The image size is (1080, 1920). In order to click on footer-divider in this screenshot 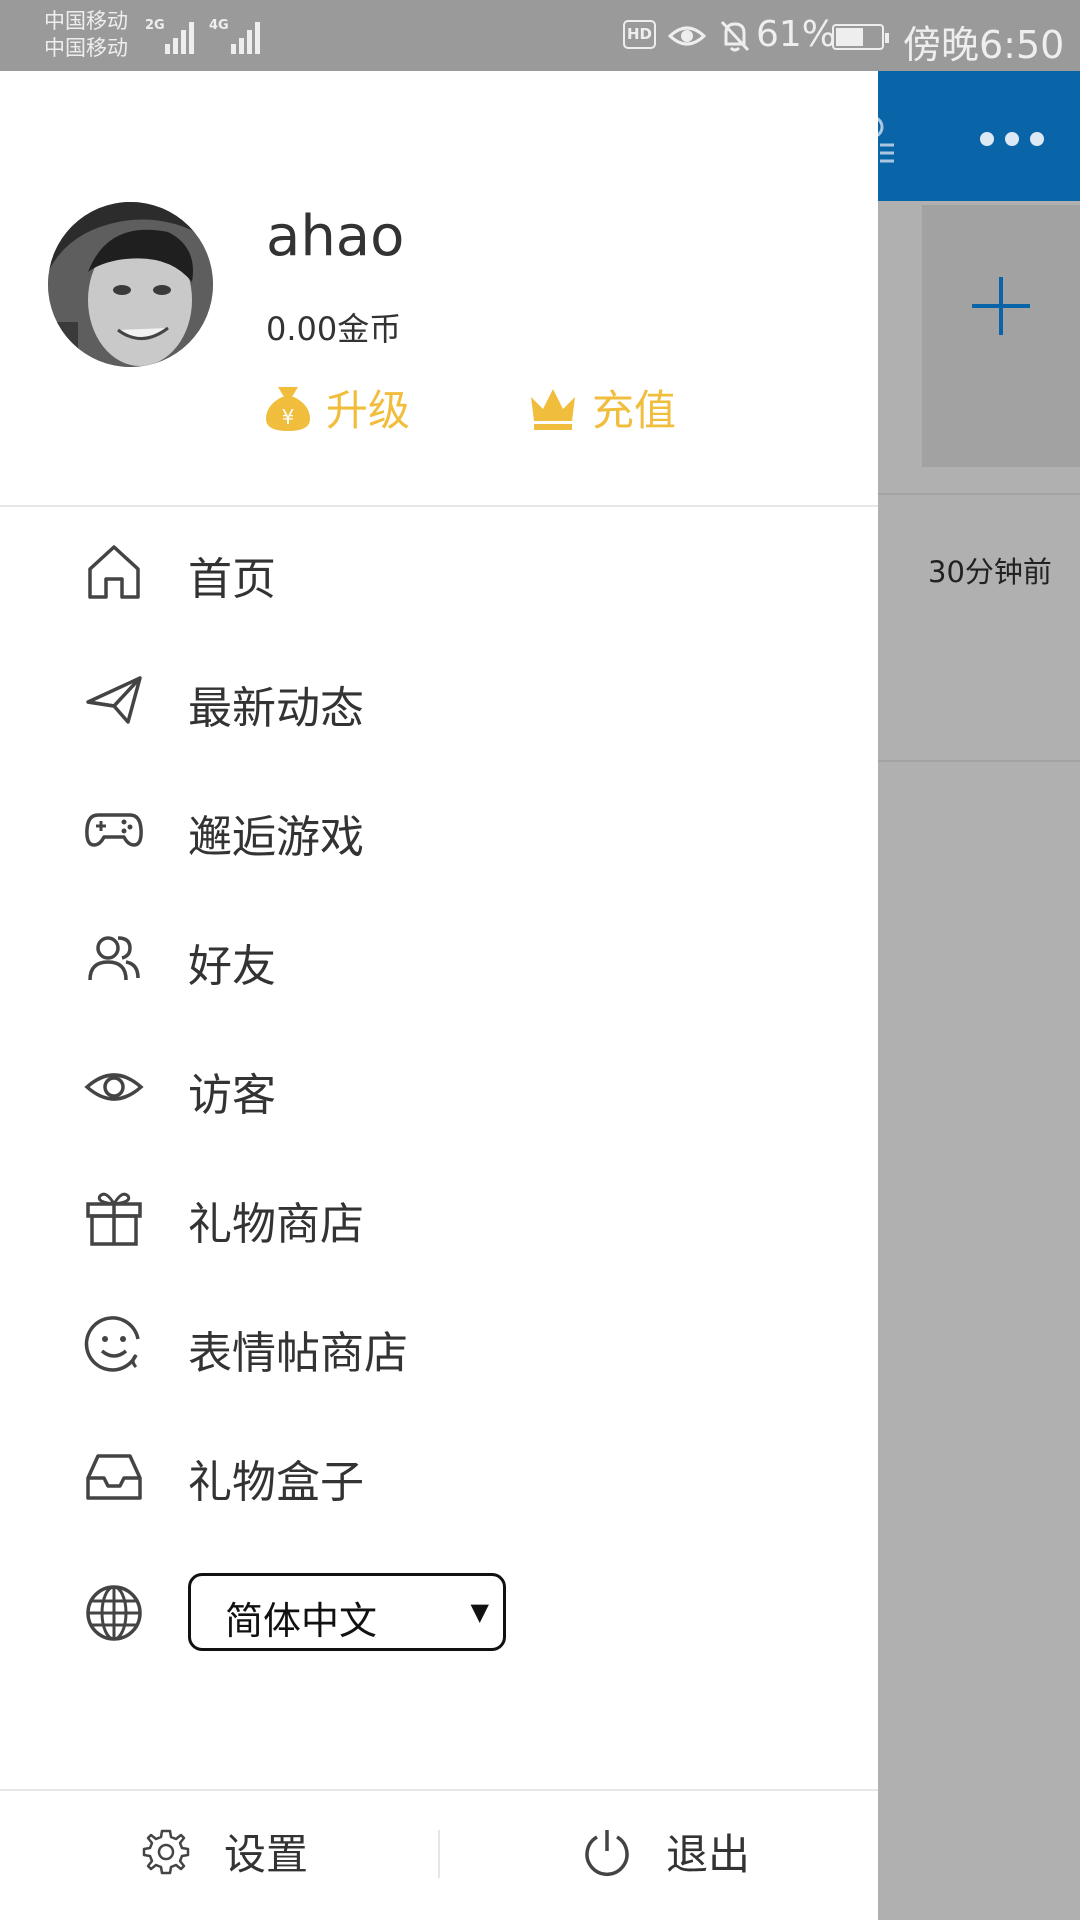, I will do `click(439, 1790)`.